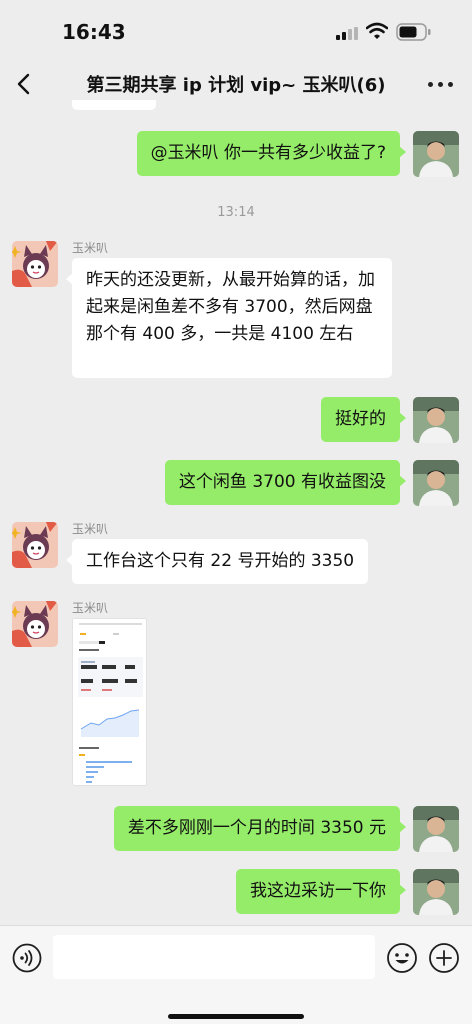 Image resolution: width=472 pixels, height=1024 pixels. Describe the element at coordinates (114, 105) in the screenshot. I see `previous-message-edge` at that location.